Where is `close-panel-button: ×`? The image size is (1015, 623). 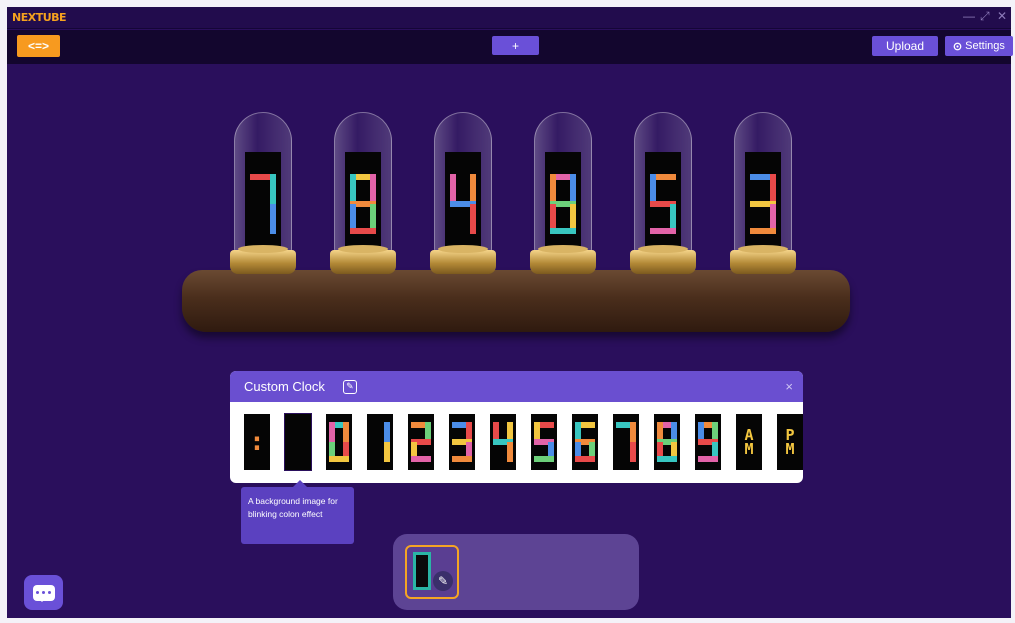
close-panel-button: × is located at coordinates (789, 386).